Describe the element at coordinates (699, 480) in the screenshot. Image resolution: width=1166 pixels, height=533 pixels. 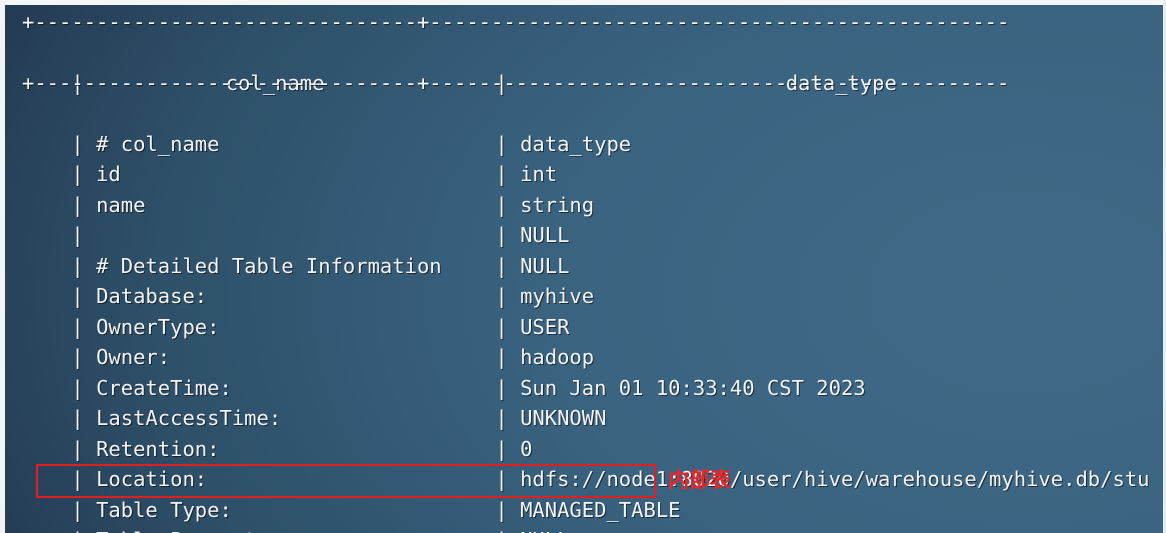
I see `annotation-note-text: 内部表` at that location.